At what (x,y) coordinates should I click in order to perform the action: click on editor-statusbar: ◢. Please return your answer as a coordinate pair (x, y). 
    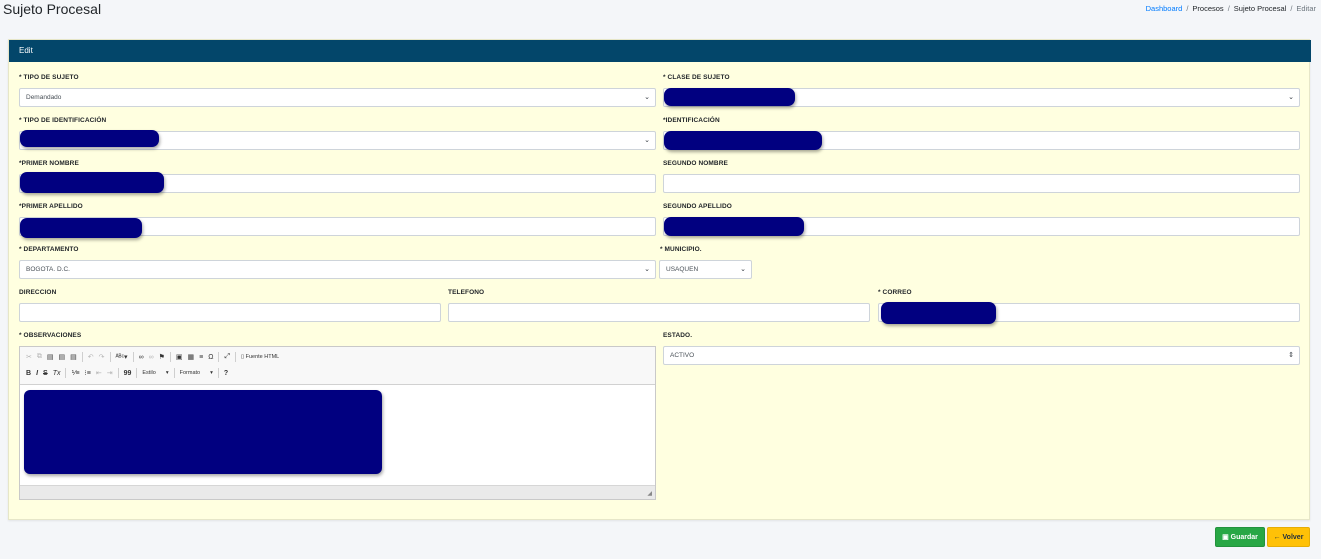
    Looking at the image, I should click on (337, 492).